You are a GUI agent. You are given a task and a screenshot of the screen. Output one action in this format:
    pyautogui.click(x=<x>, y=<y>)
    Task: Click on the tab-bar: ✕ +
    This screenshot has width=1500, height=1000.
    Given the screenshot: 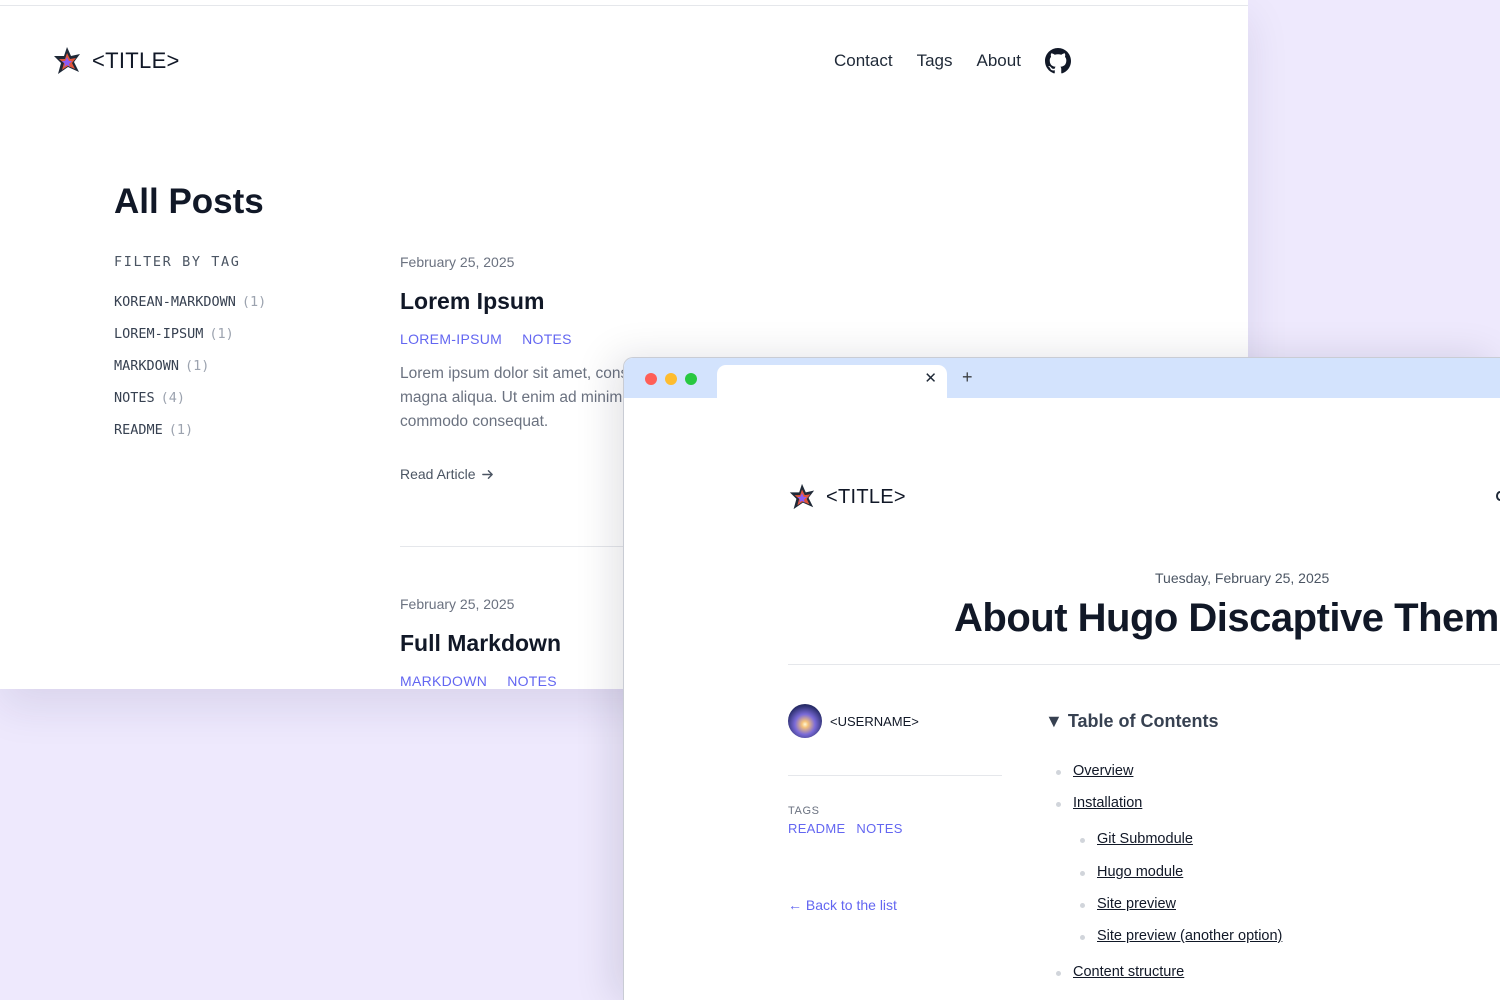 What is the action you would take?
    pyautogui.click(x=1062, y=378)
    